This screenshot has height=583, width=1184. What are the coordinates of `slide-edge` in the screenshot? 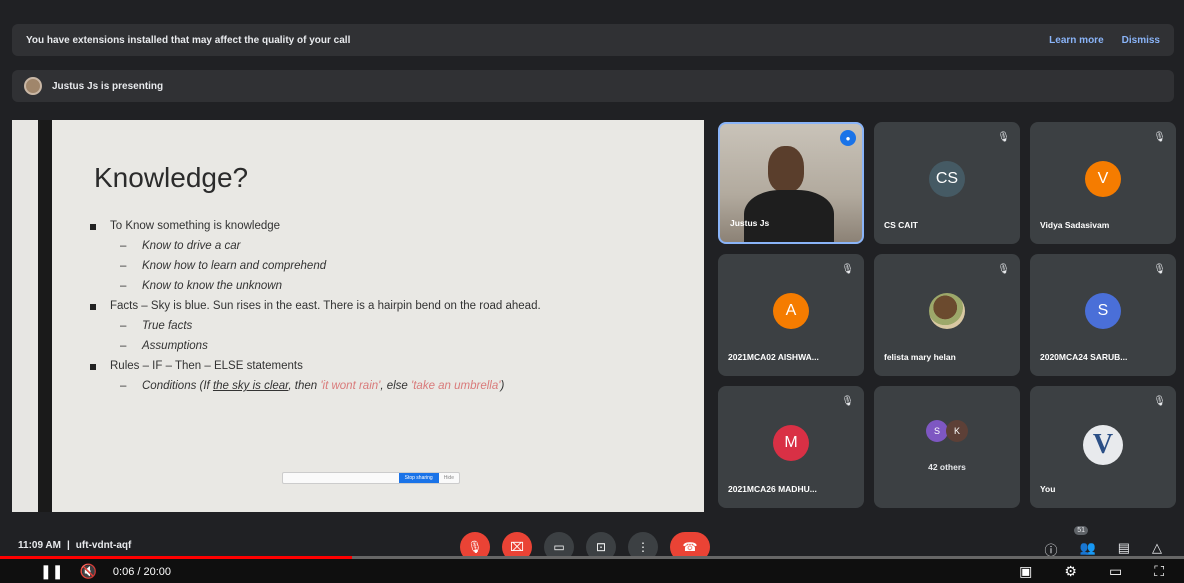 It's located at (25, 316).